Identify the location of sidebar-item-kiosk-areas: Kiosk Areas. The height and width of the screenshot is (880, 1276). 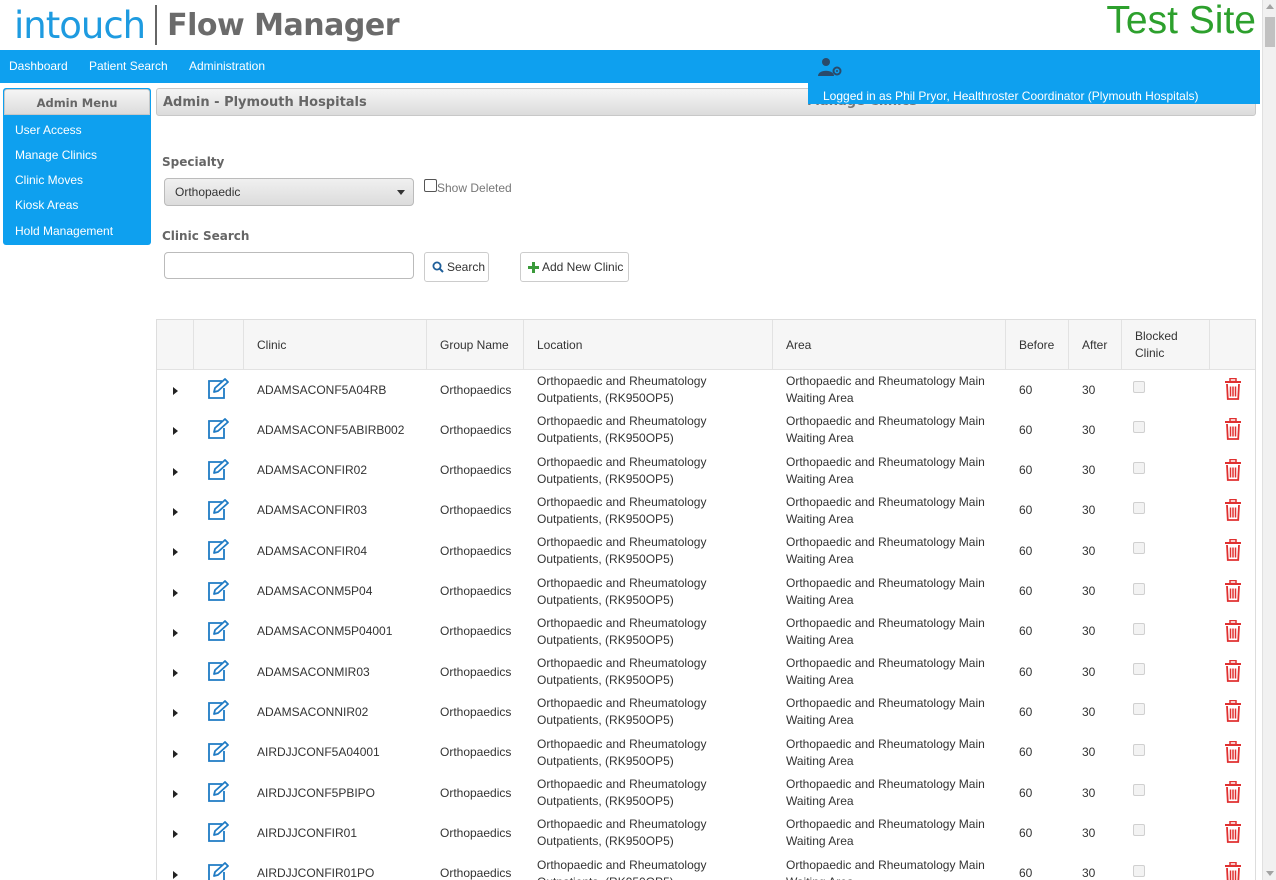
(46, 205).